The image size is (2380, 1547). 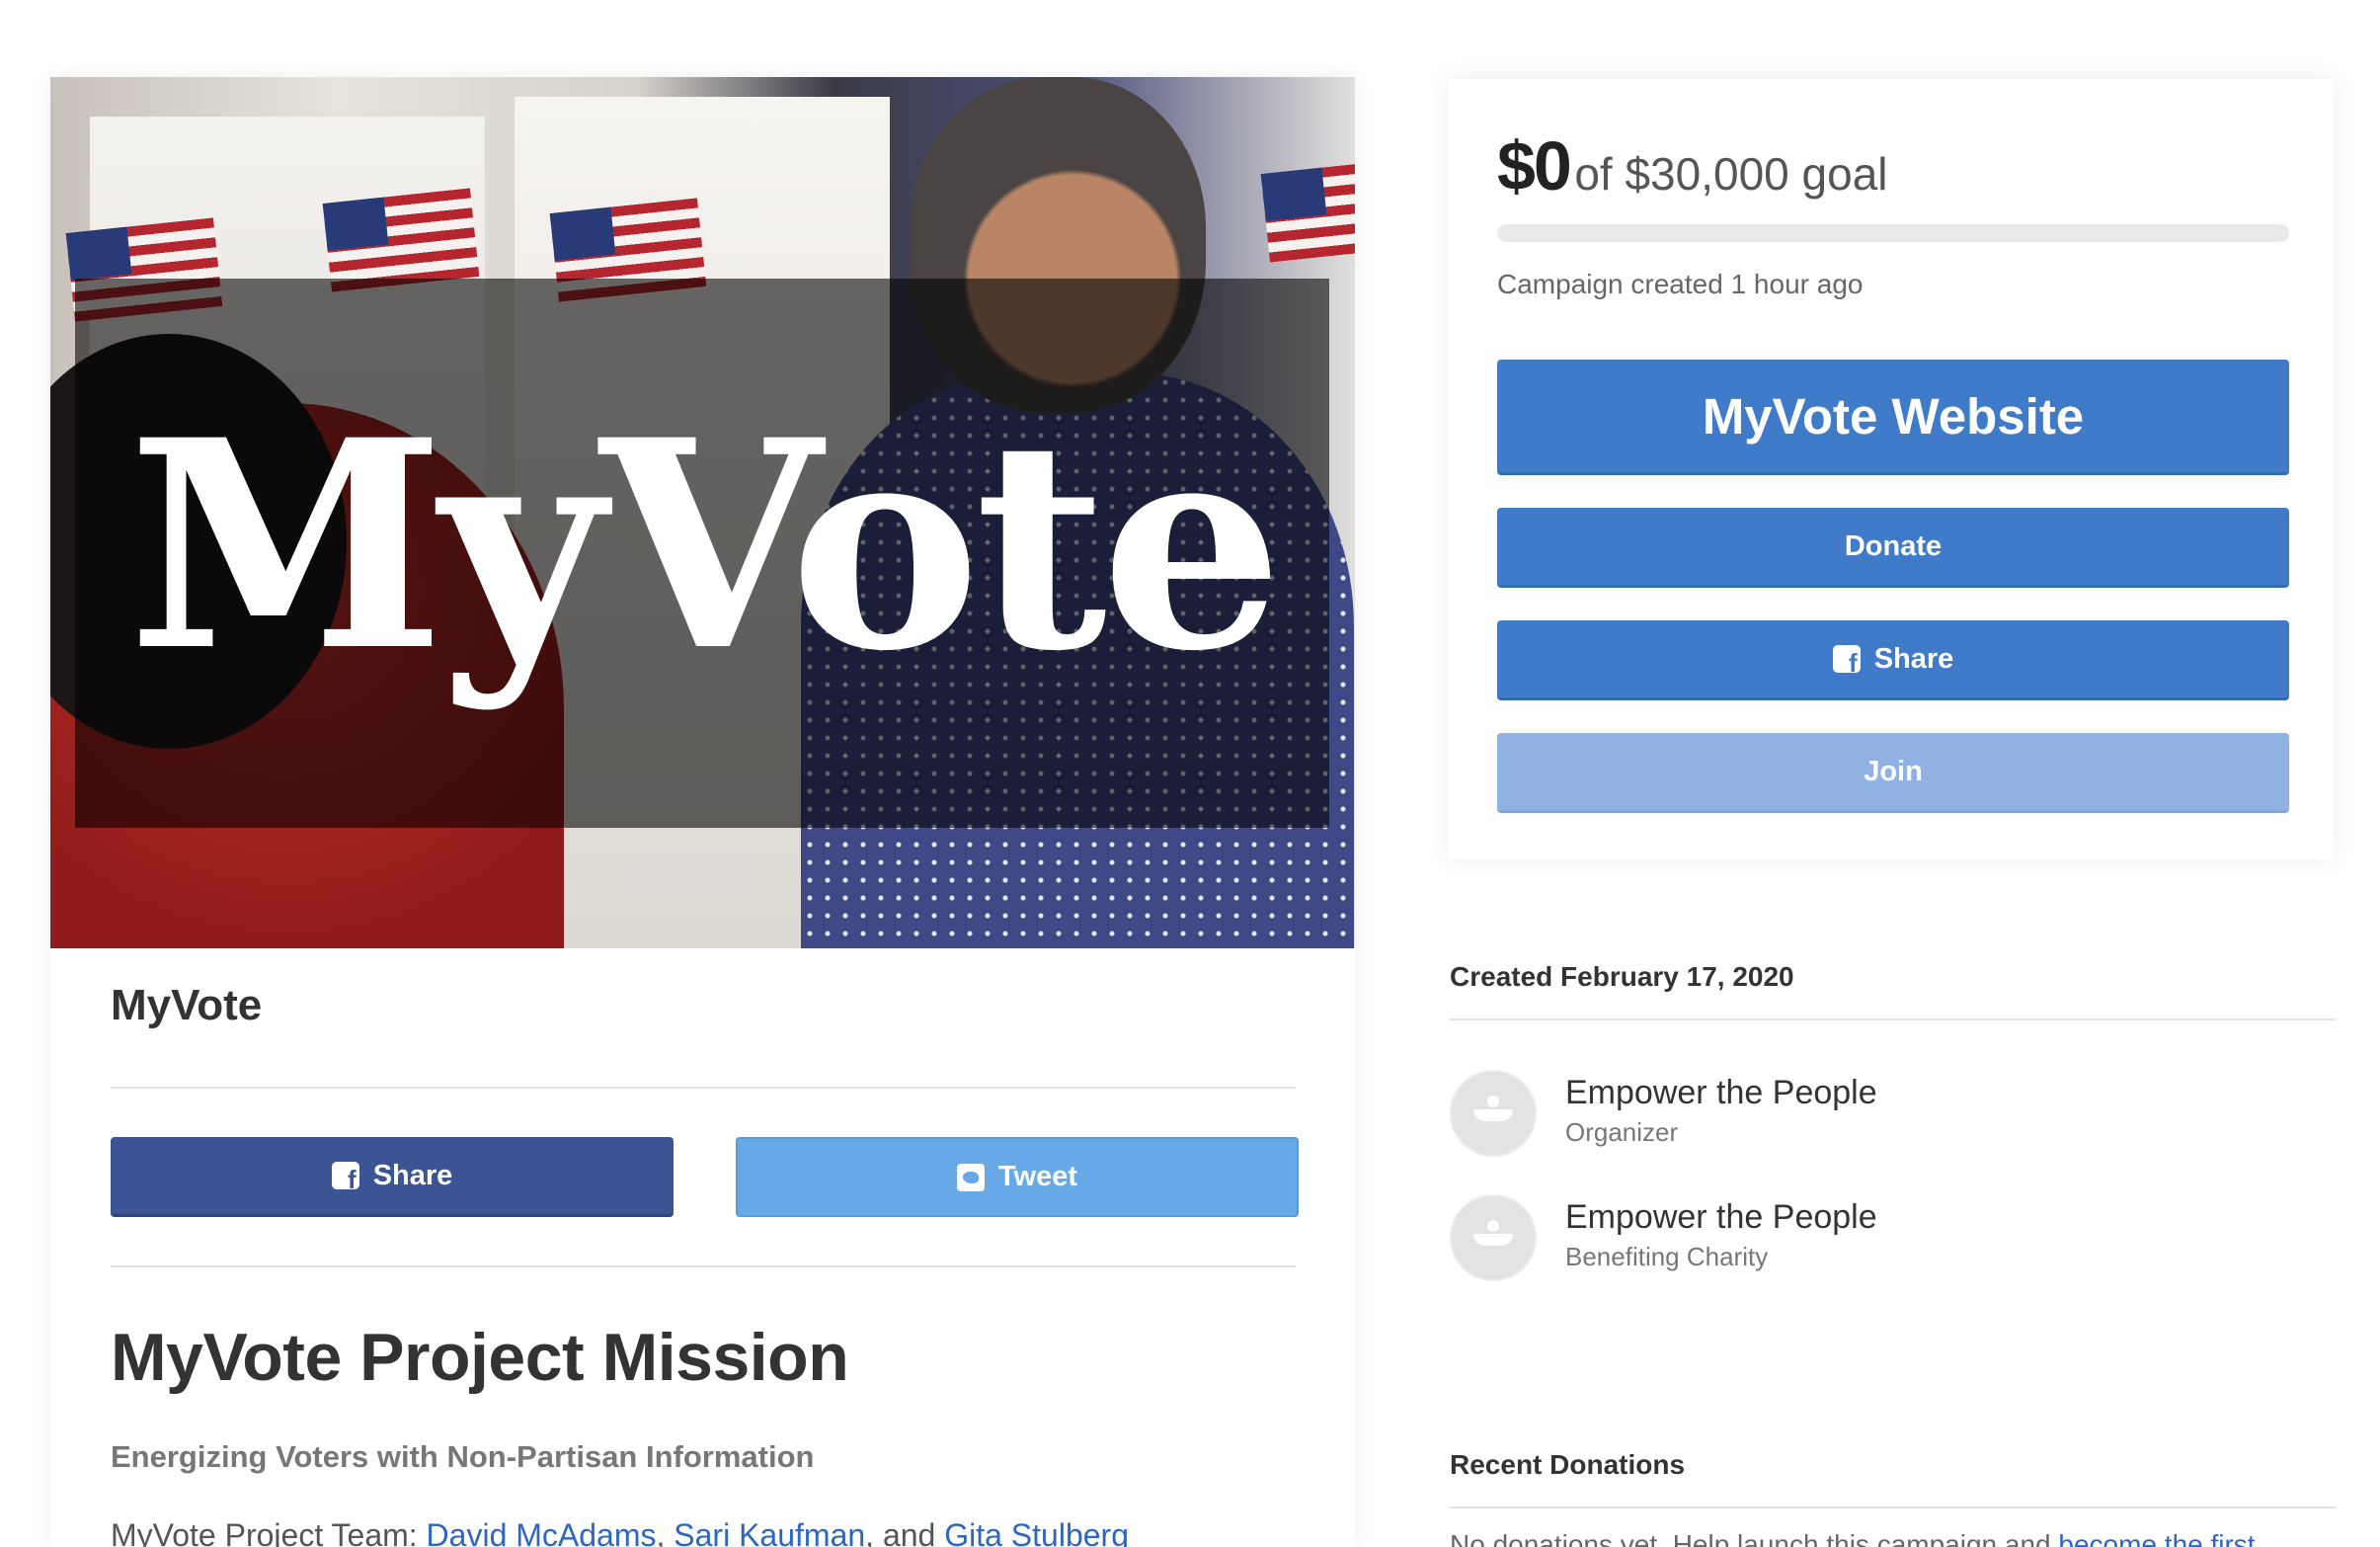 I want to click on share-divider, so click(x=703, y=1266).